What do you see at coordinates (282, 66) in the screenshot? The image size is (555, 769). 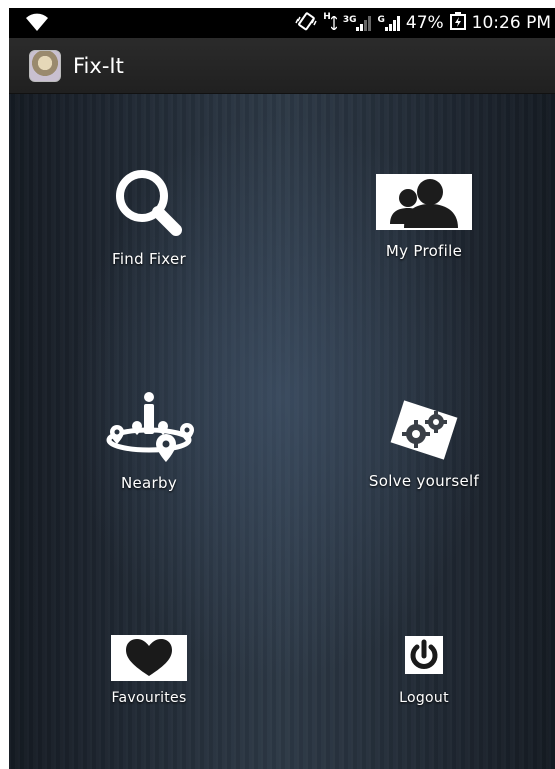 I see `action-bar: Fix-It` at bounding box center [282, 66].